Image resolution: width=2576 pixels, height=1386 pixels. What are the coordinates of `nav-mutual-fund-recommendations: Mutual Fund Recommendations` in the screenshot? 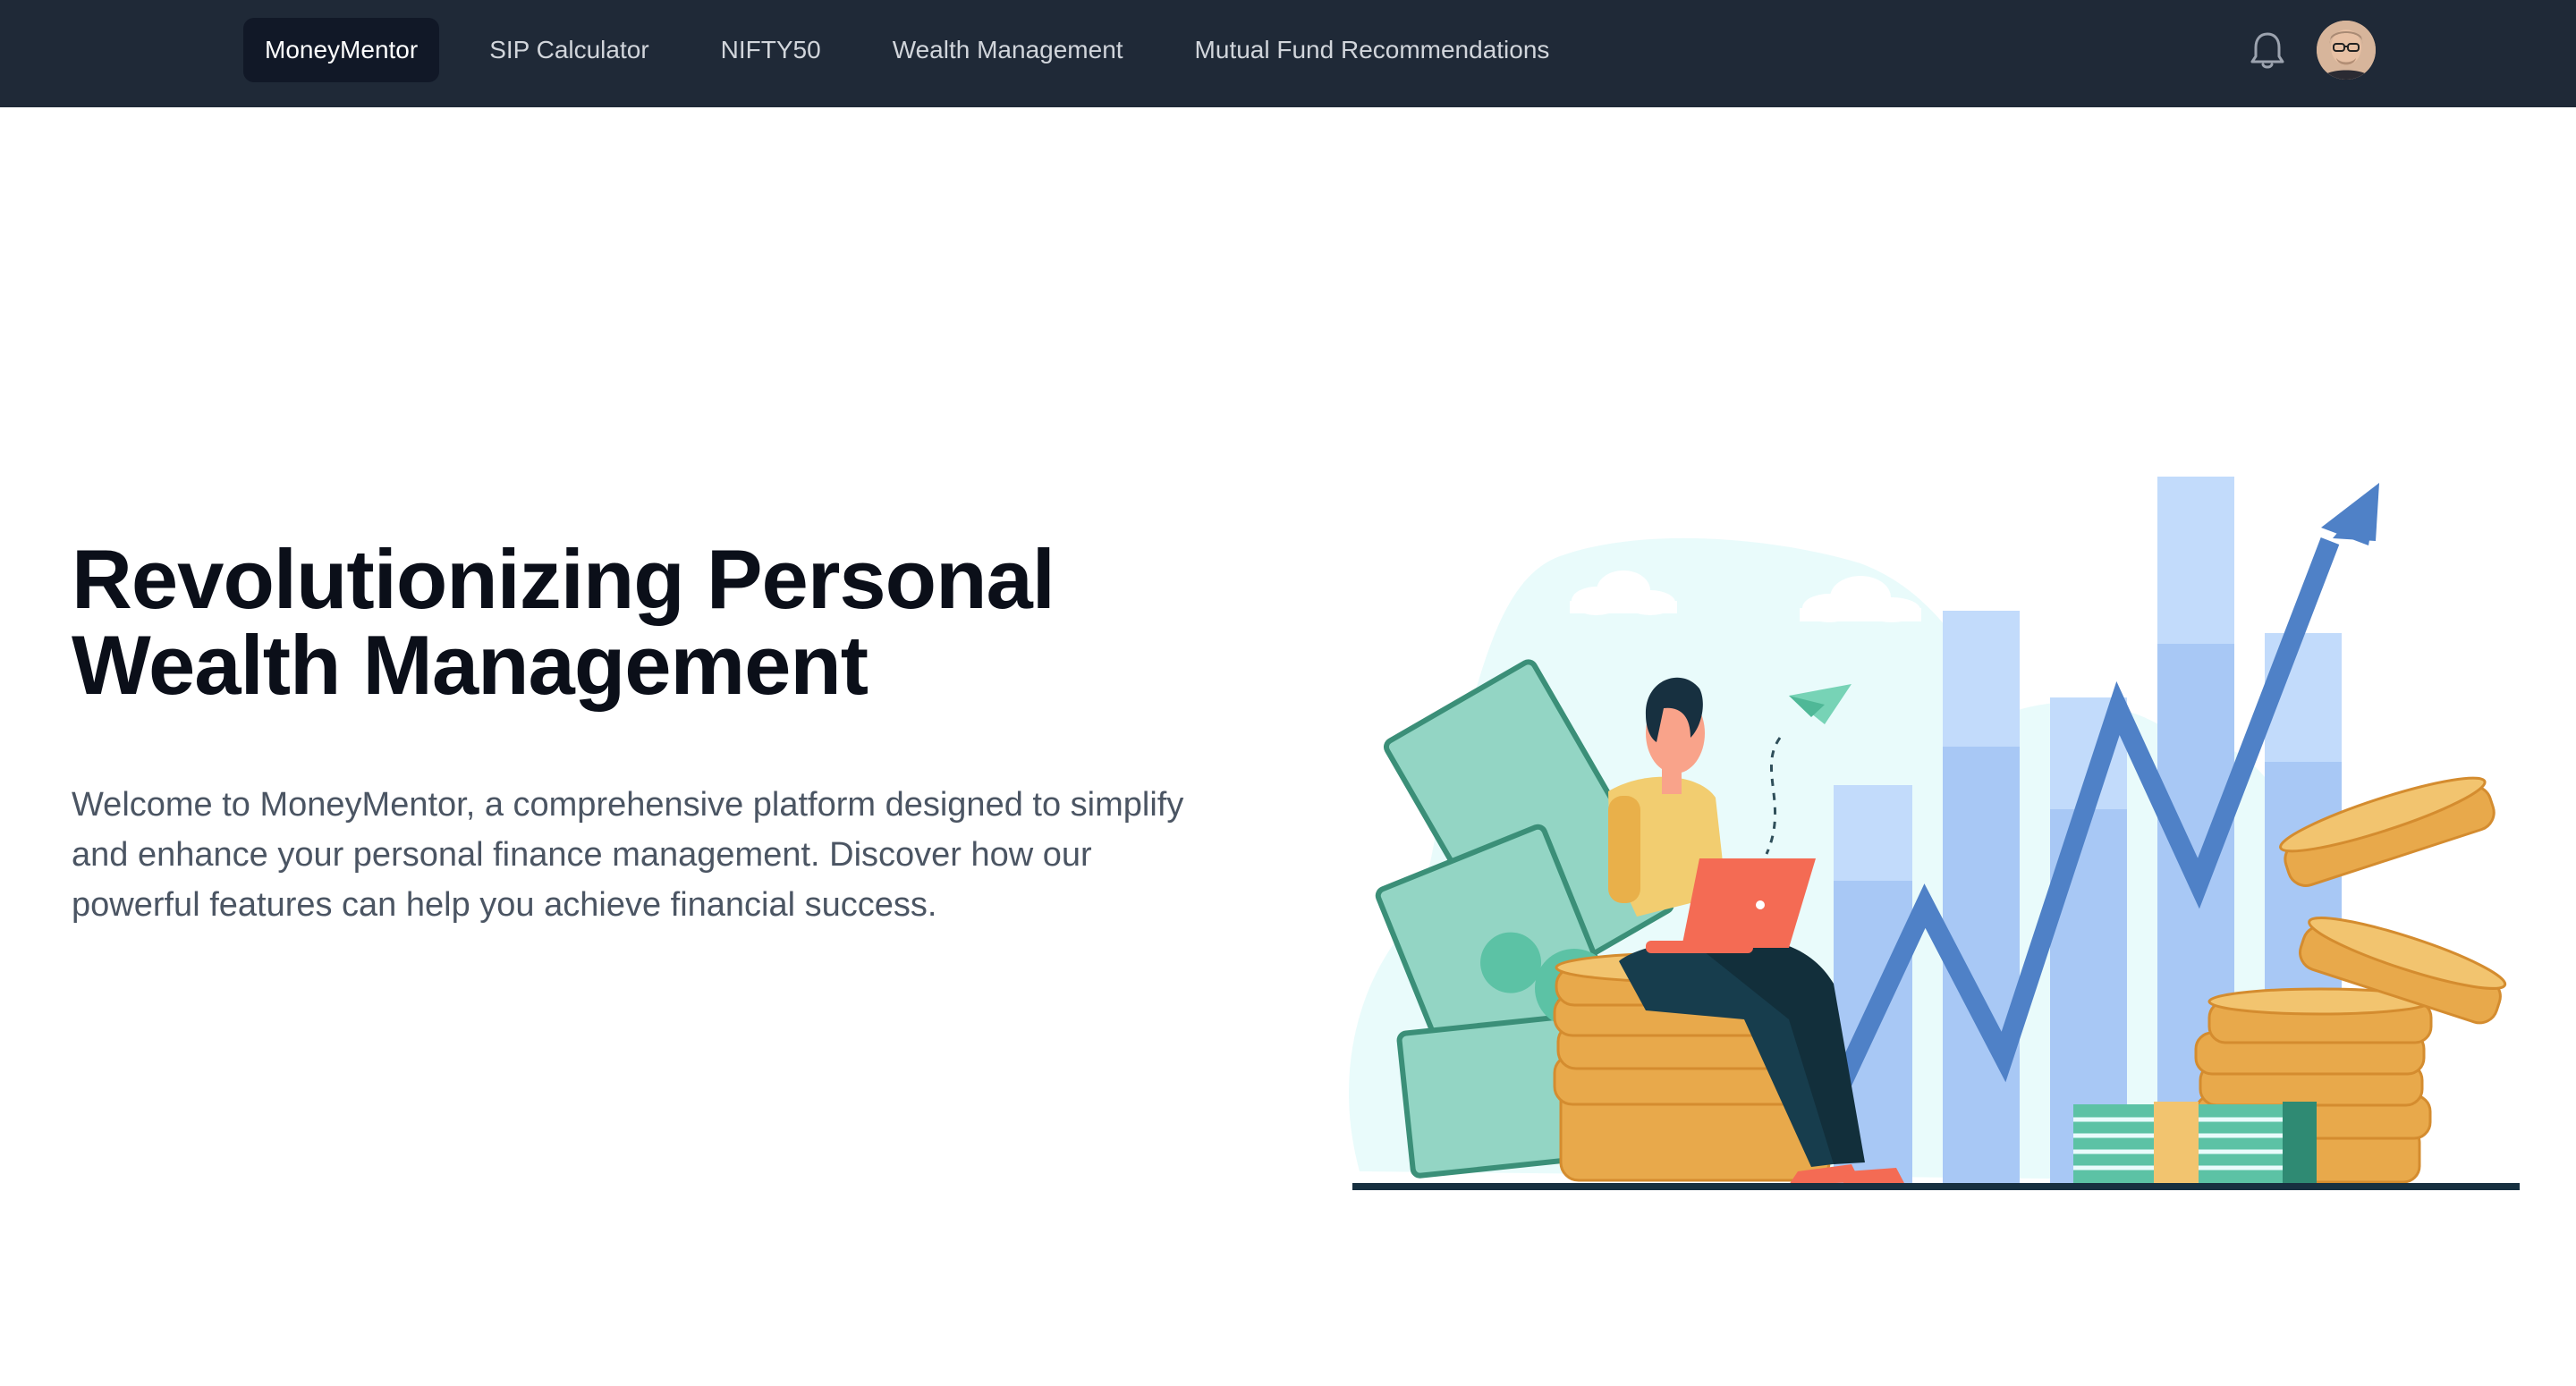 It's located at (1373, 50).